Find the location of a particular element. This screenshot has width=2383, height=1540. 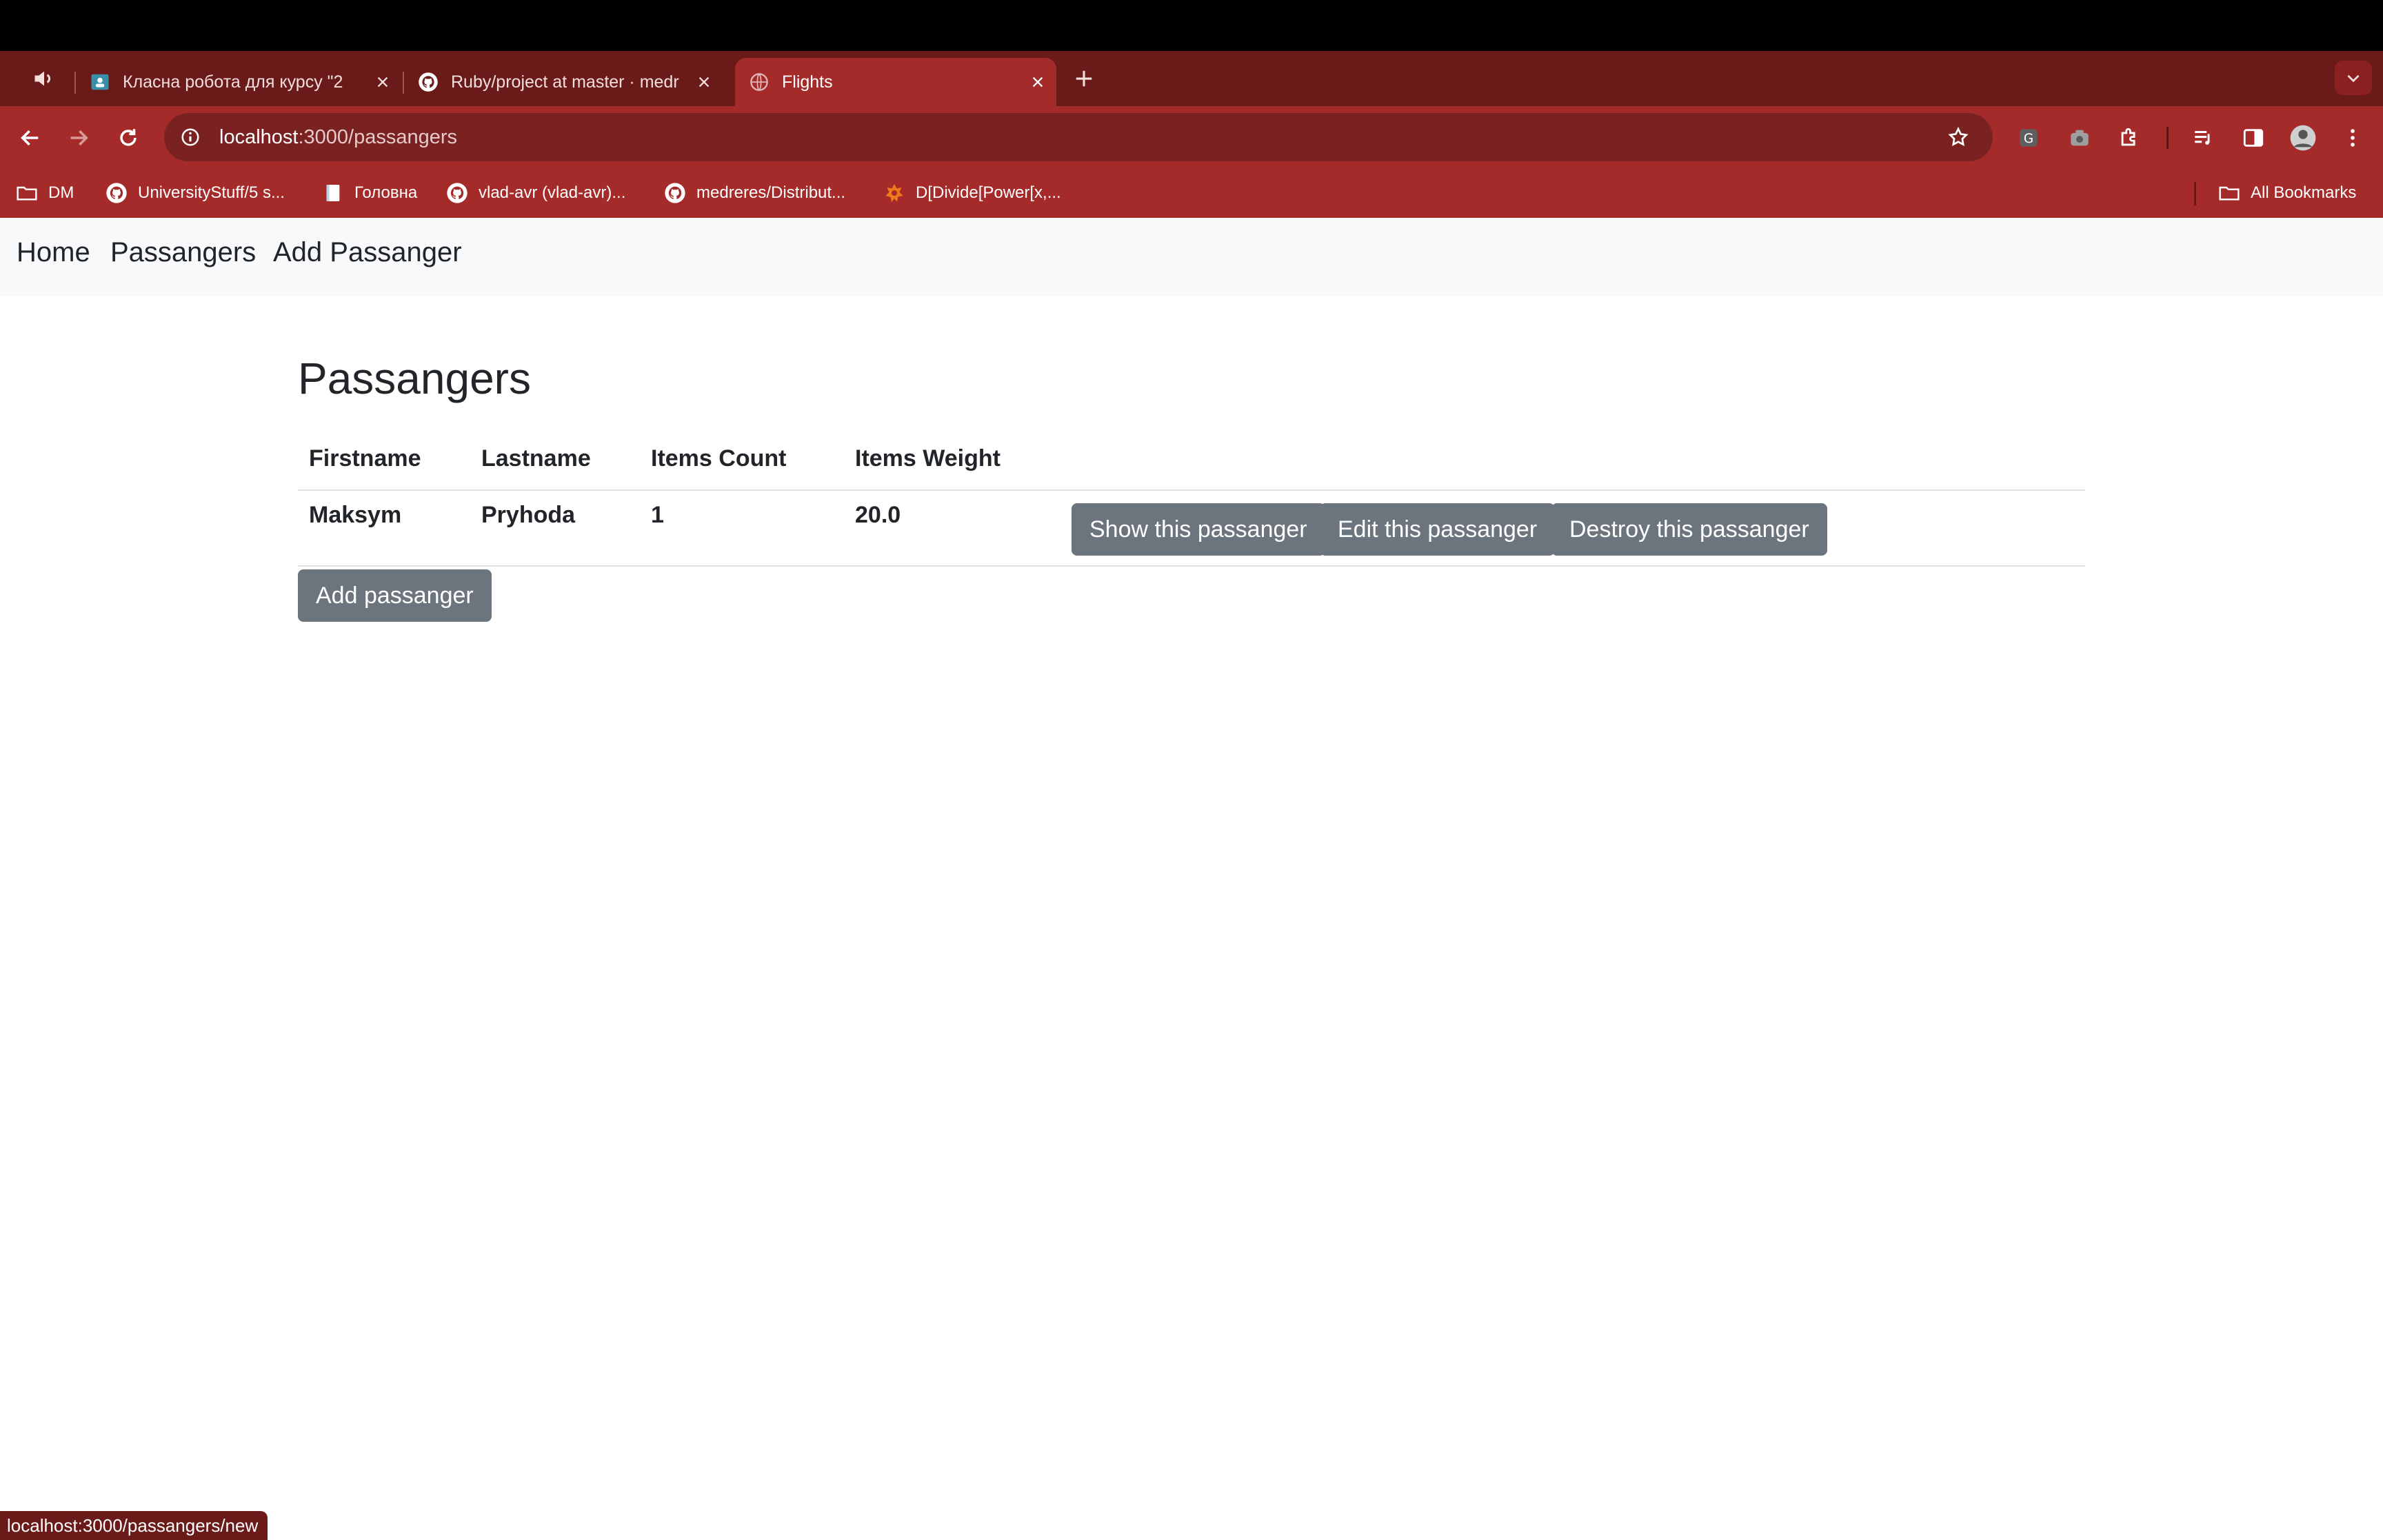

nav-passangers-link: Passangers is located at coordinates (183, 253).